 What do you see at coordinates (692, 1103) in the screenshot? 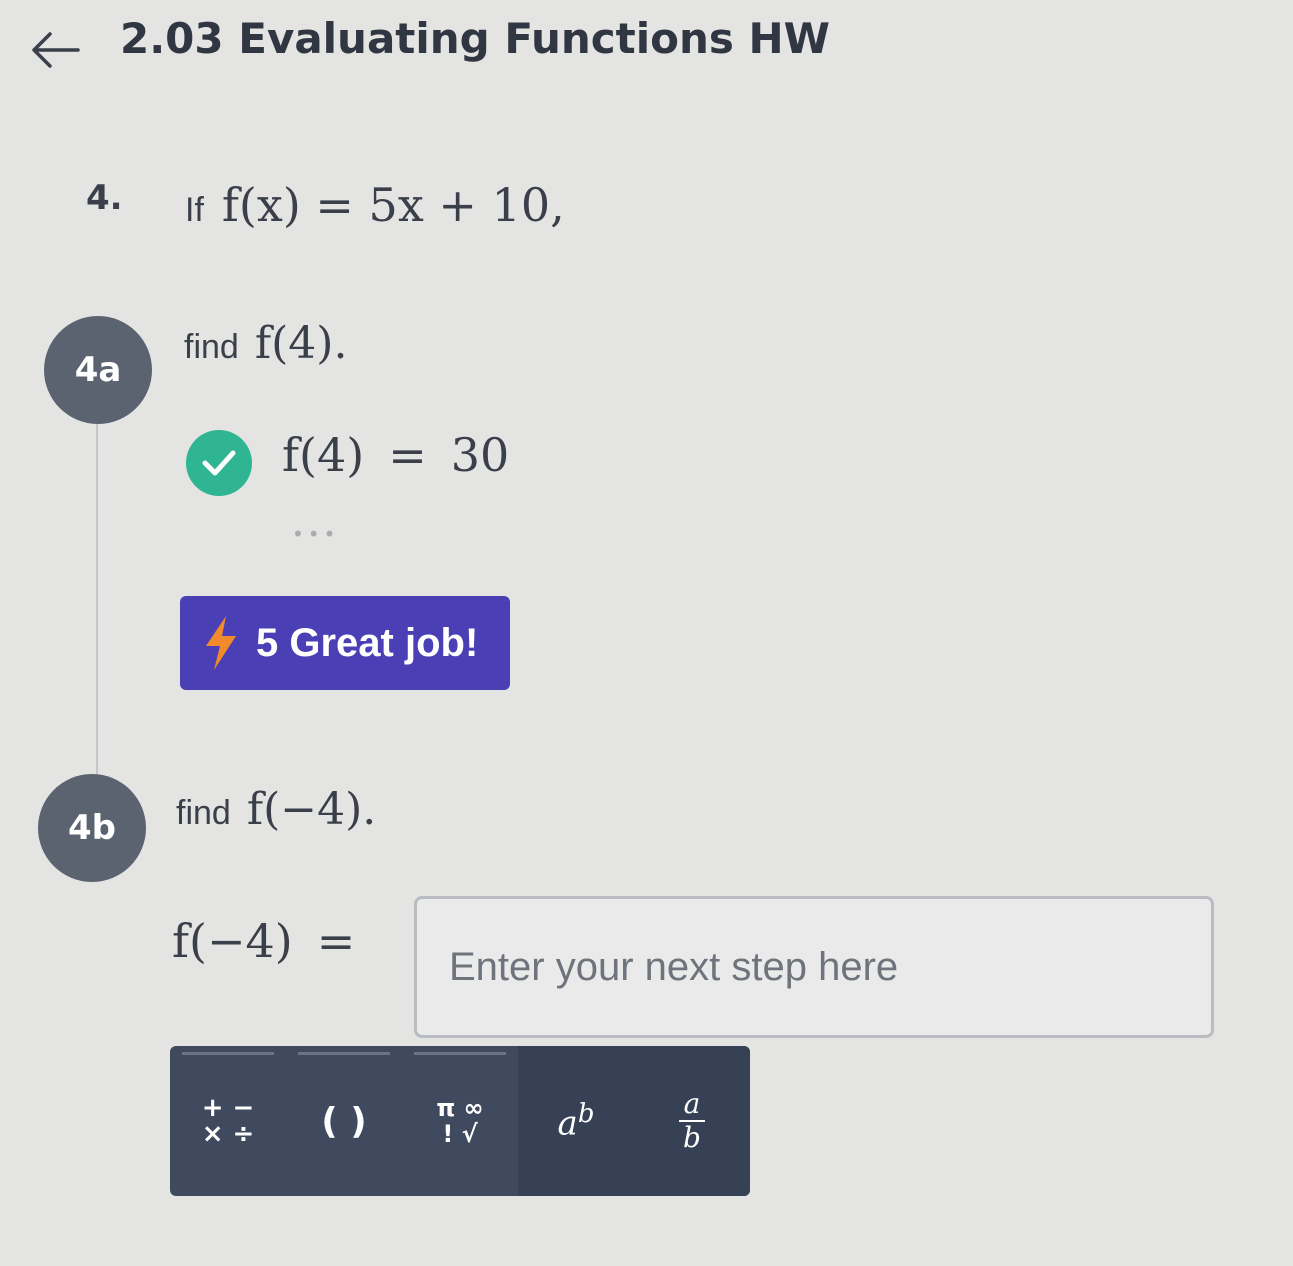
I see `fraction-numerator: a` at bounding box center [692, 1103].